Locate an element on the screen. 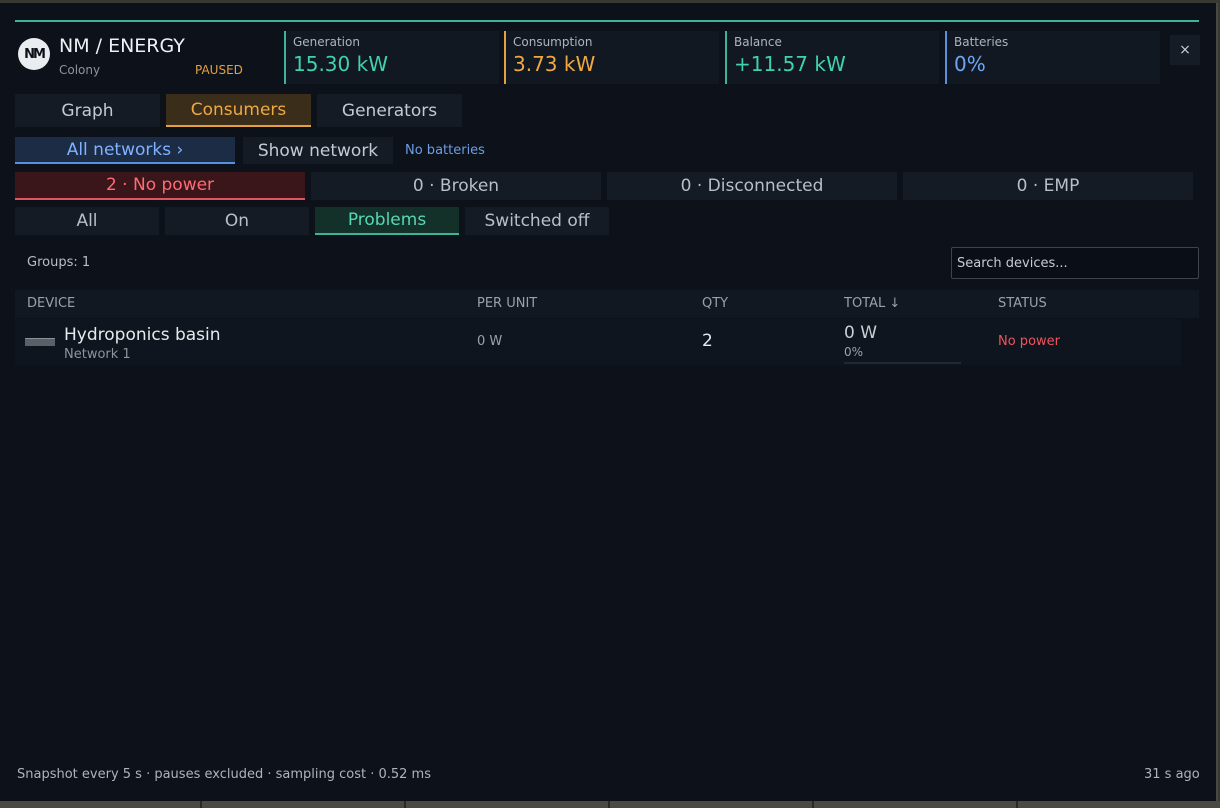 The image size is (1220, 808). device-total: 0 W is located at coordinates (861, 333).